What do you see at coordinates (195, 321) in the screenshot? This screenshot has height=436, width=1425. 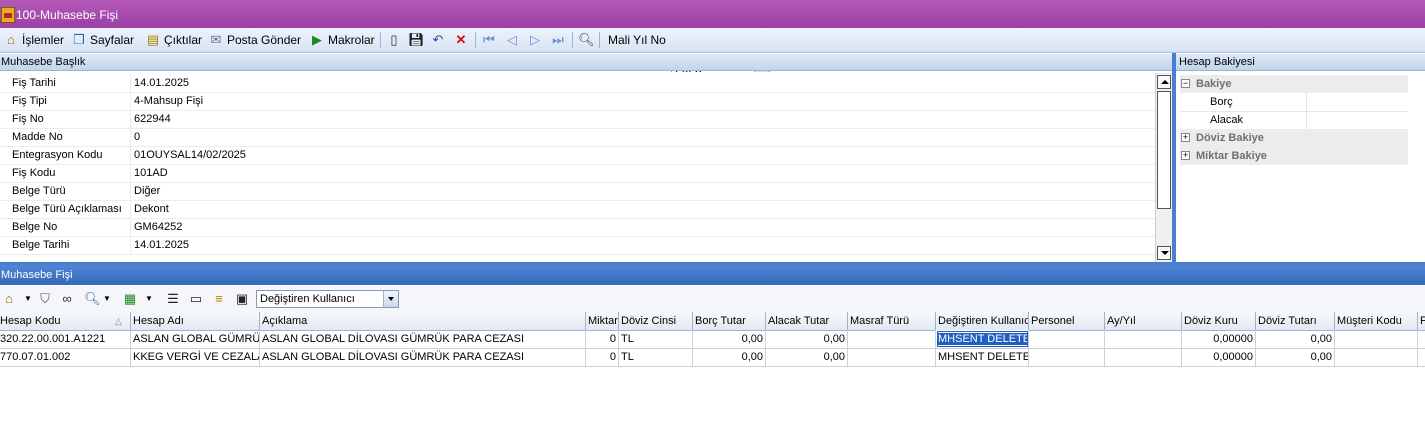 I see `column-header-hesap-adi: Hesap Adı` at bounding box center [195, 321].